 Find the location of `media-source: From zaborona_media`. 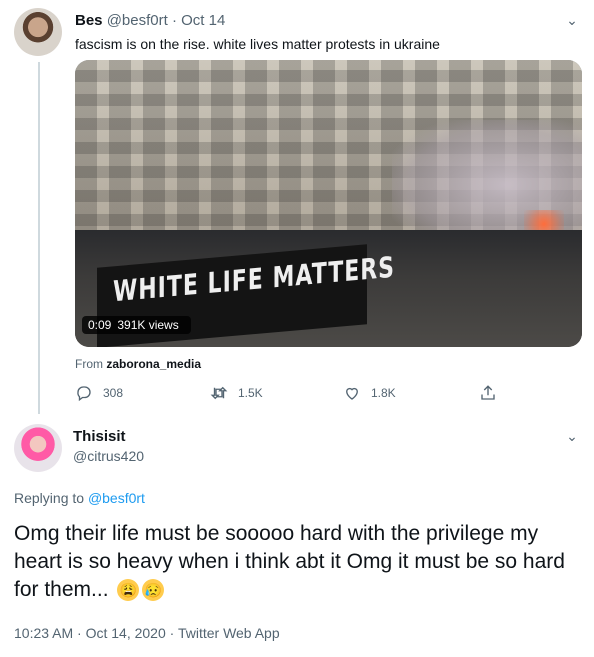

media-source: From zaborona_media is located at coordinates (138, 364).